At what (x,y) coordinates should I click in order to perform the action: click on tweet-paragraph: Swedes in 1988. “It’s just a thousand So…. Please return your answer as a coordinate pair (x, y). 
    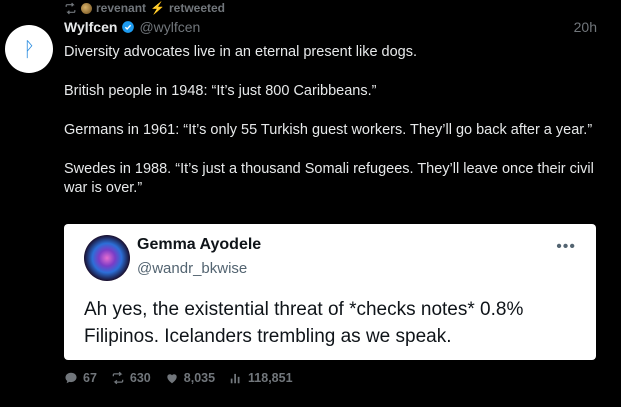
    Looking at the image, I should click on (329, 178).